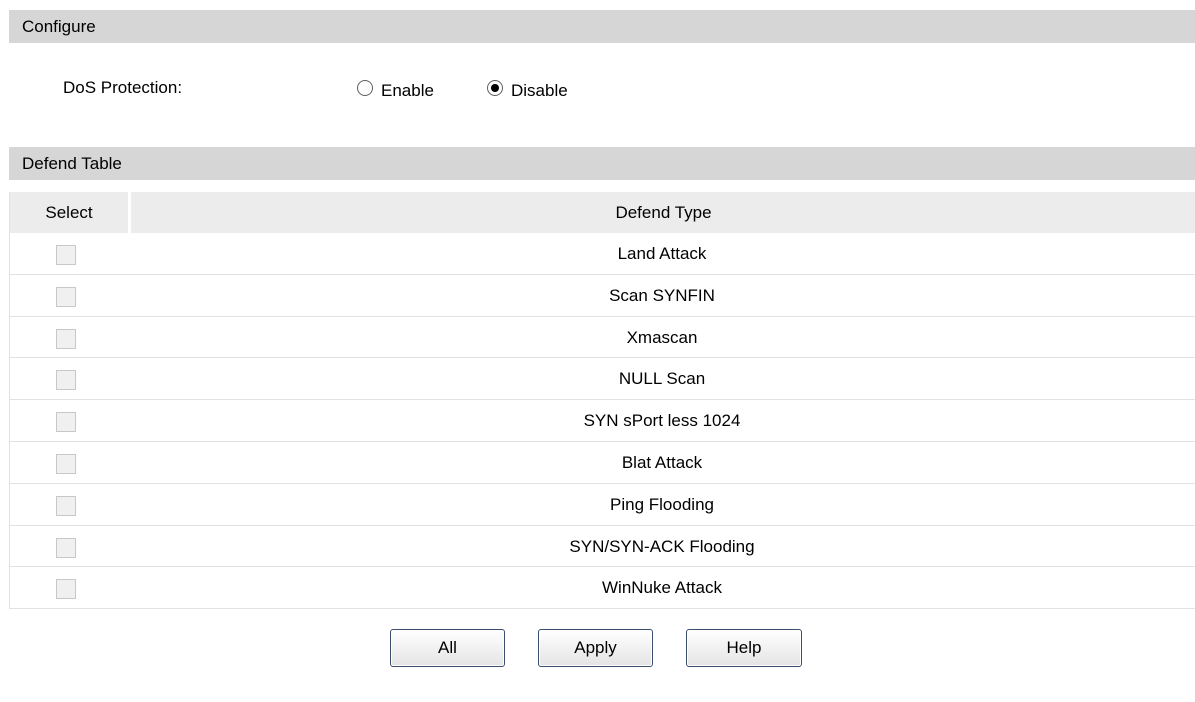  Describe the element at coordinates (602, 338) in the screenshot. I see `table-row: Xmascan` at that location.